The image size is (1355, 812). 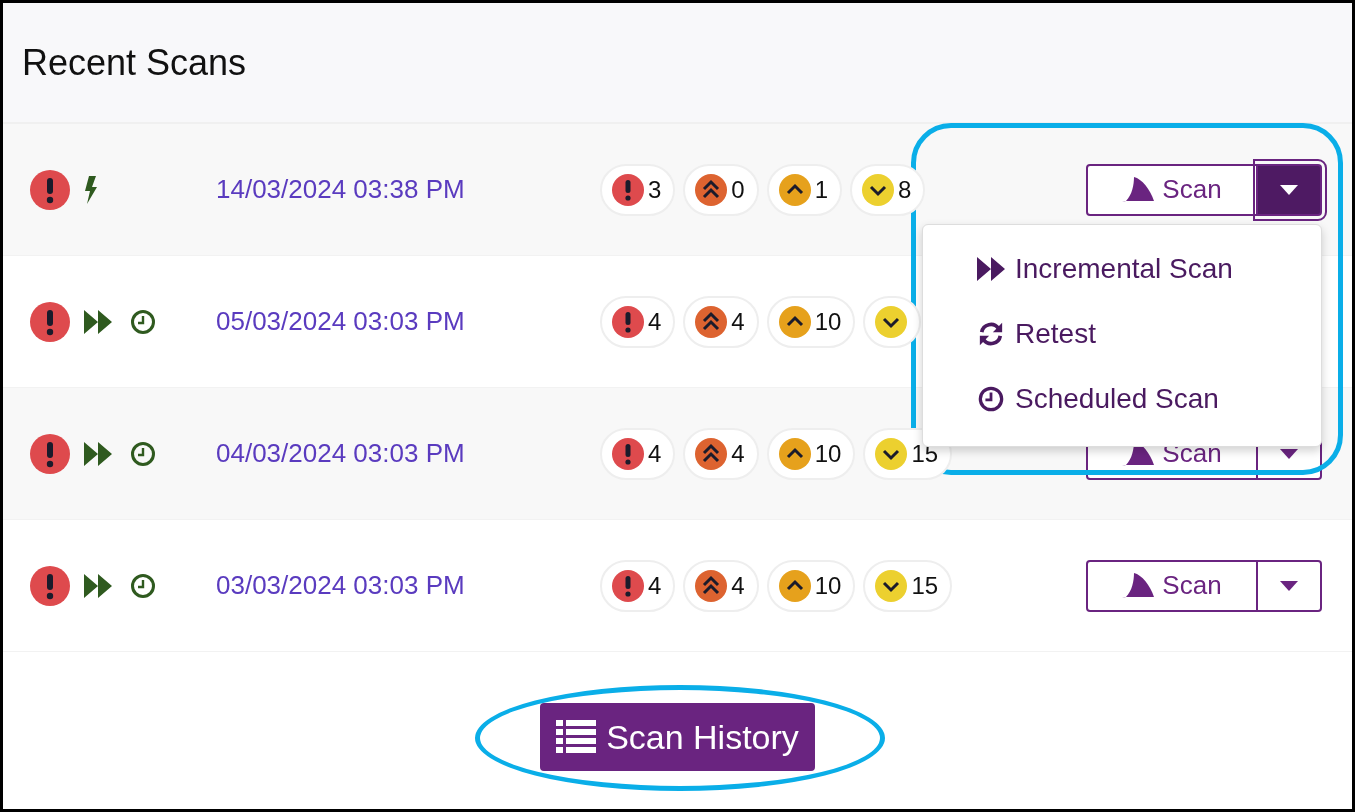 I want to click on panel-title: Recent Scans, so click(x=134, y=62).